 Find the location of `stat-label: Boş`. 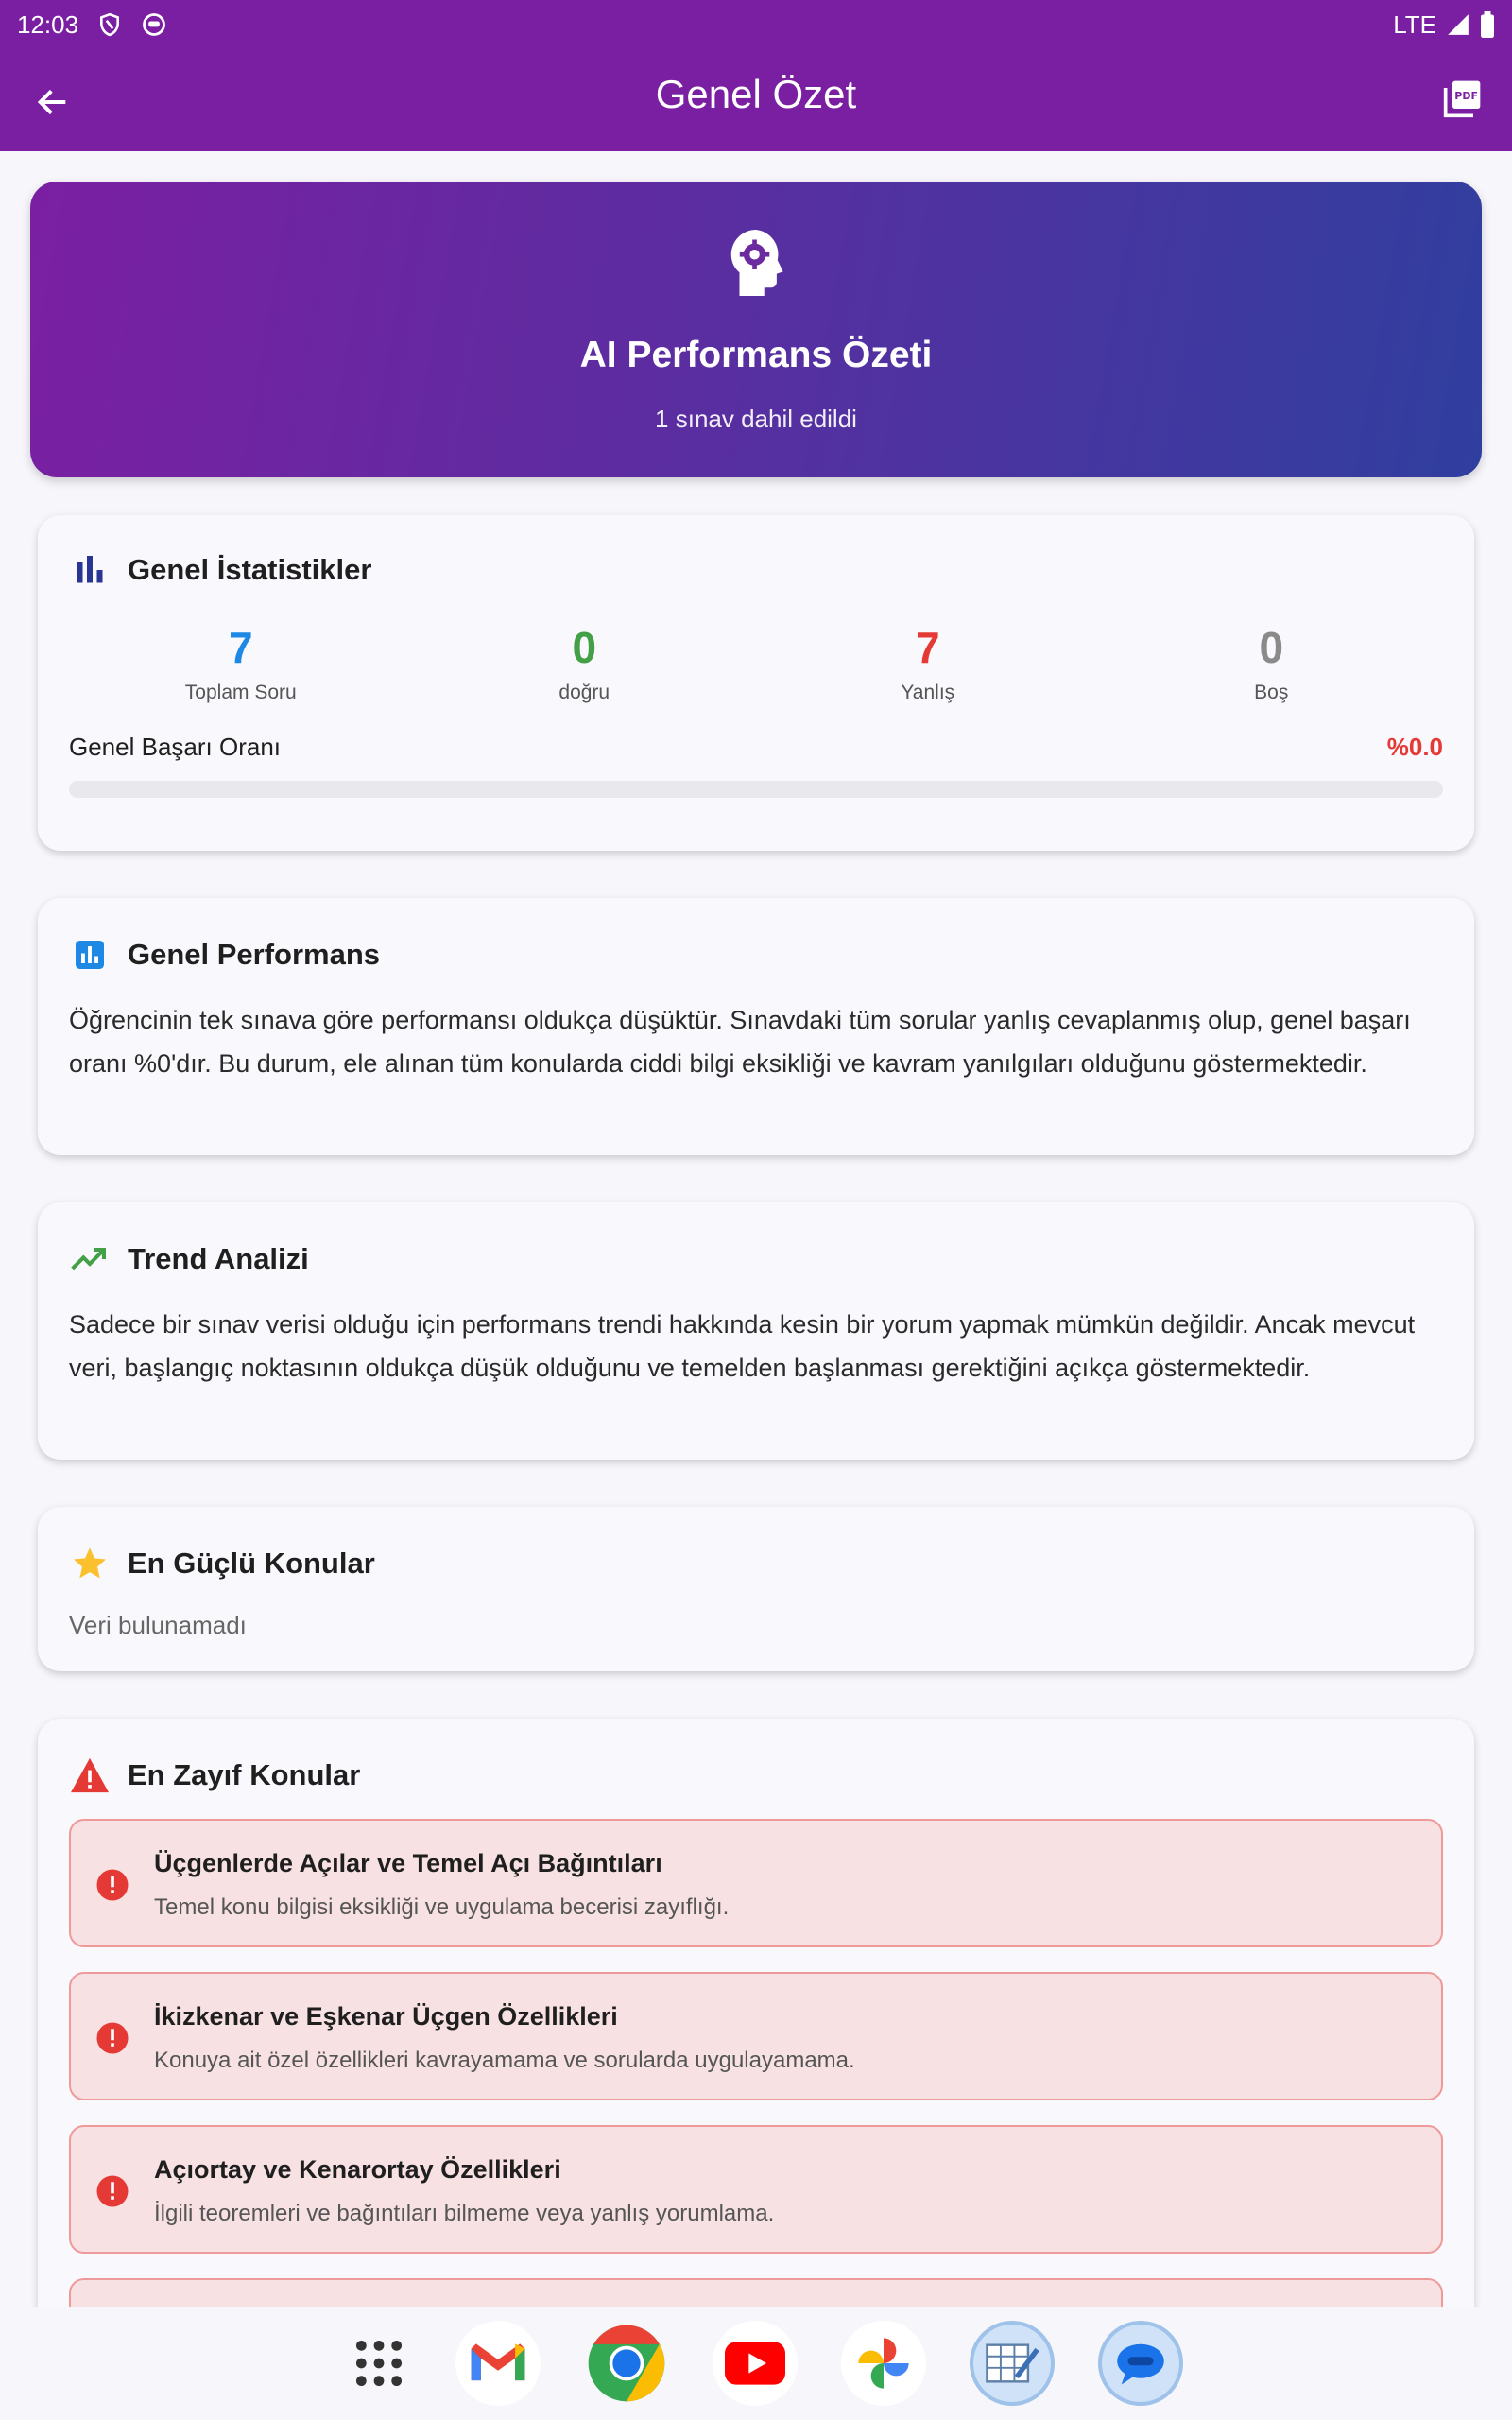

stat-label: Boş is located at coordinates (1271, 692).